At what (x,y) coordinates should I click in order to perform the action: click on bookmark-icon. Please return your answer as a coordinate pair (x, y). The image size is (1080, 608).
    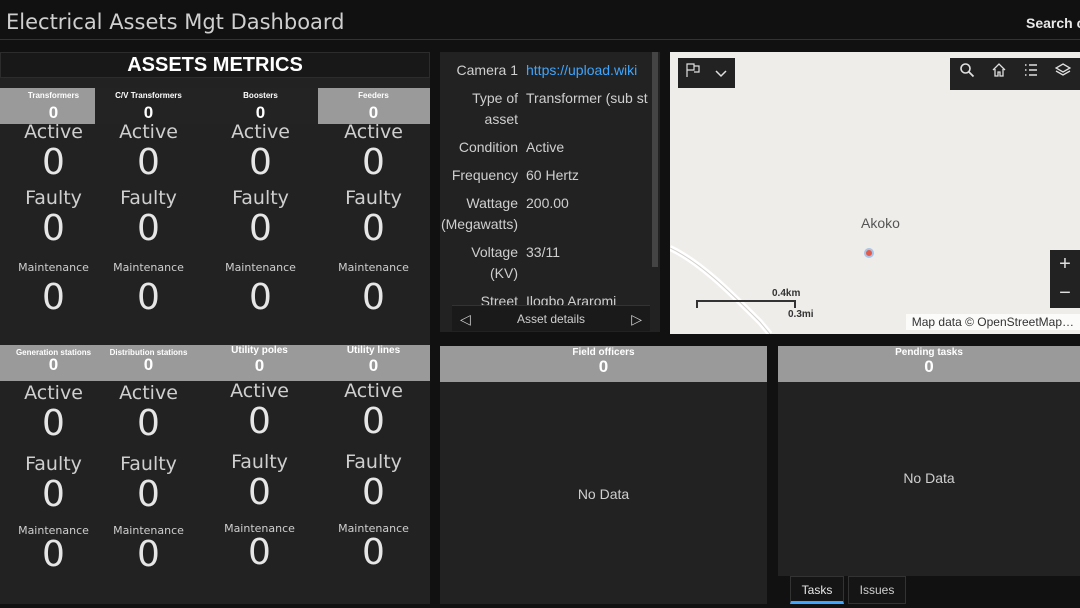
    Looking at the image, I should click on (693, 74).